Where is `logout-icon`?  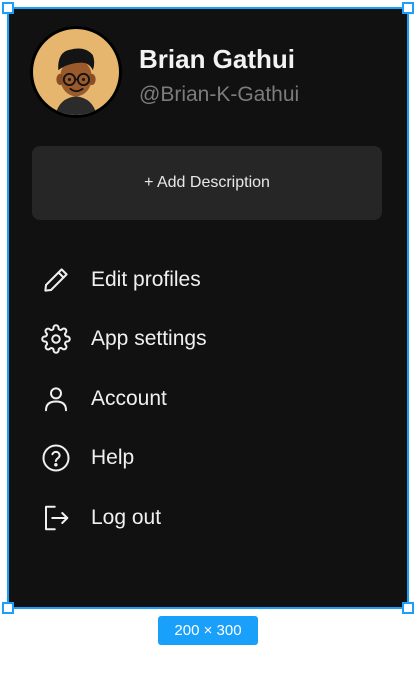
logout-icon is located at coordinates (56, 518).